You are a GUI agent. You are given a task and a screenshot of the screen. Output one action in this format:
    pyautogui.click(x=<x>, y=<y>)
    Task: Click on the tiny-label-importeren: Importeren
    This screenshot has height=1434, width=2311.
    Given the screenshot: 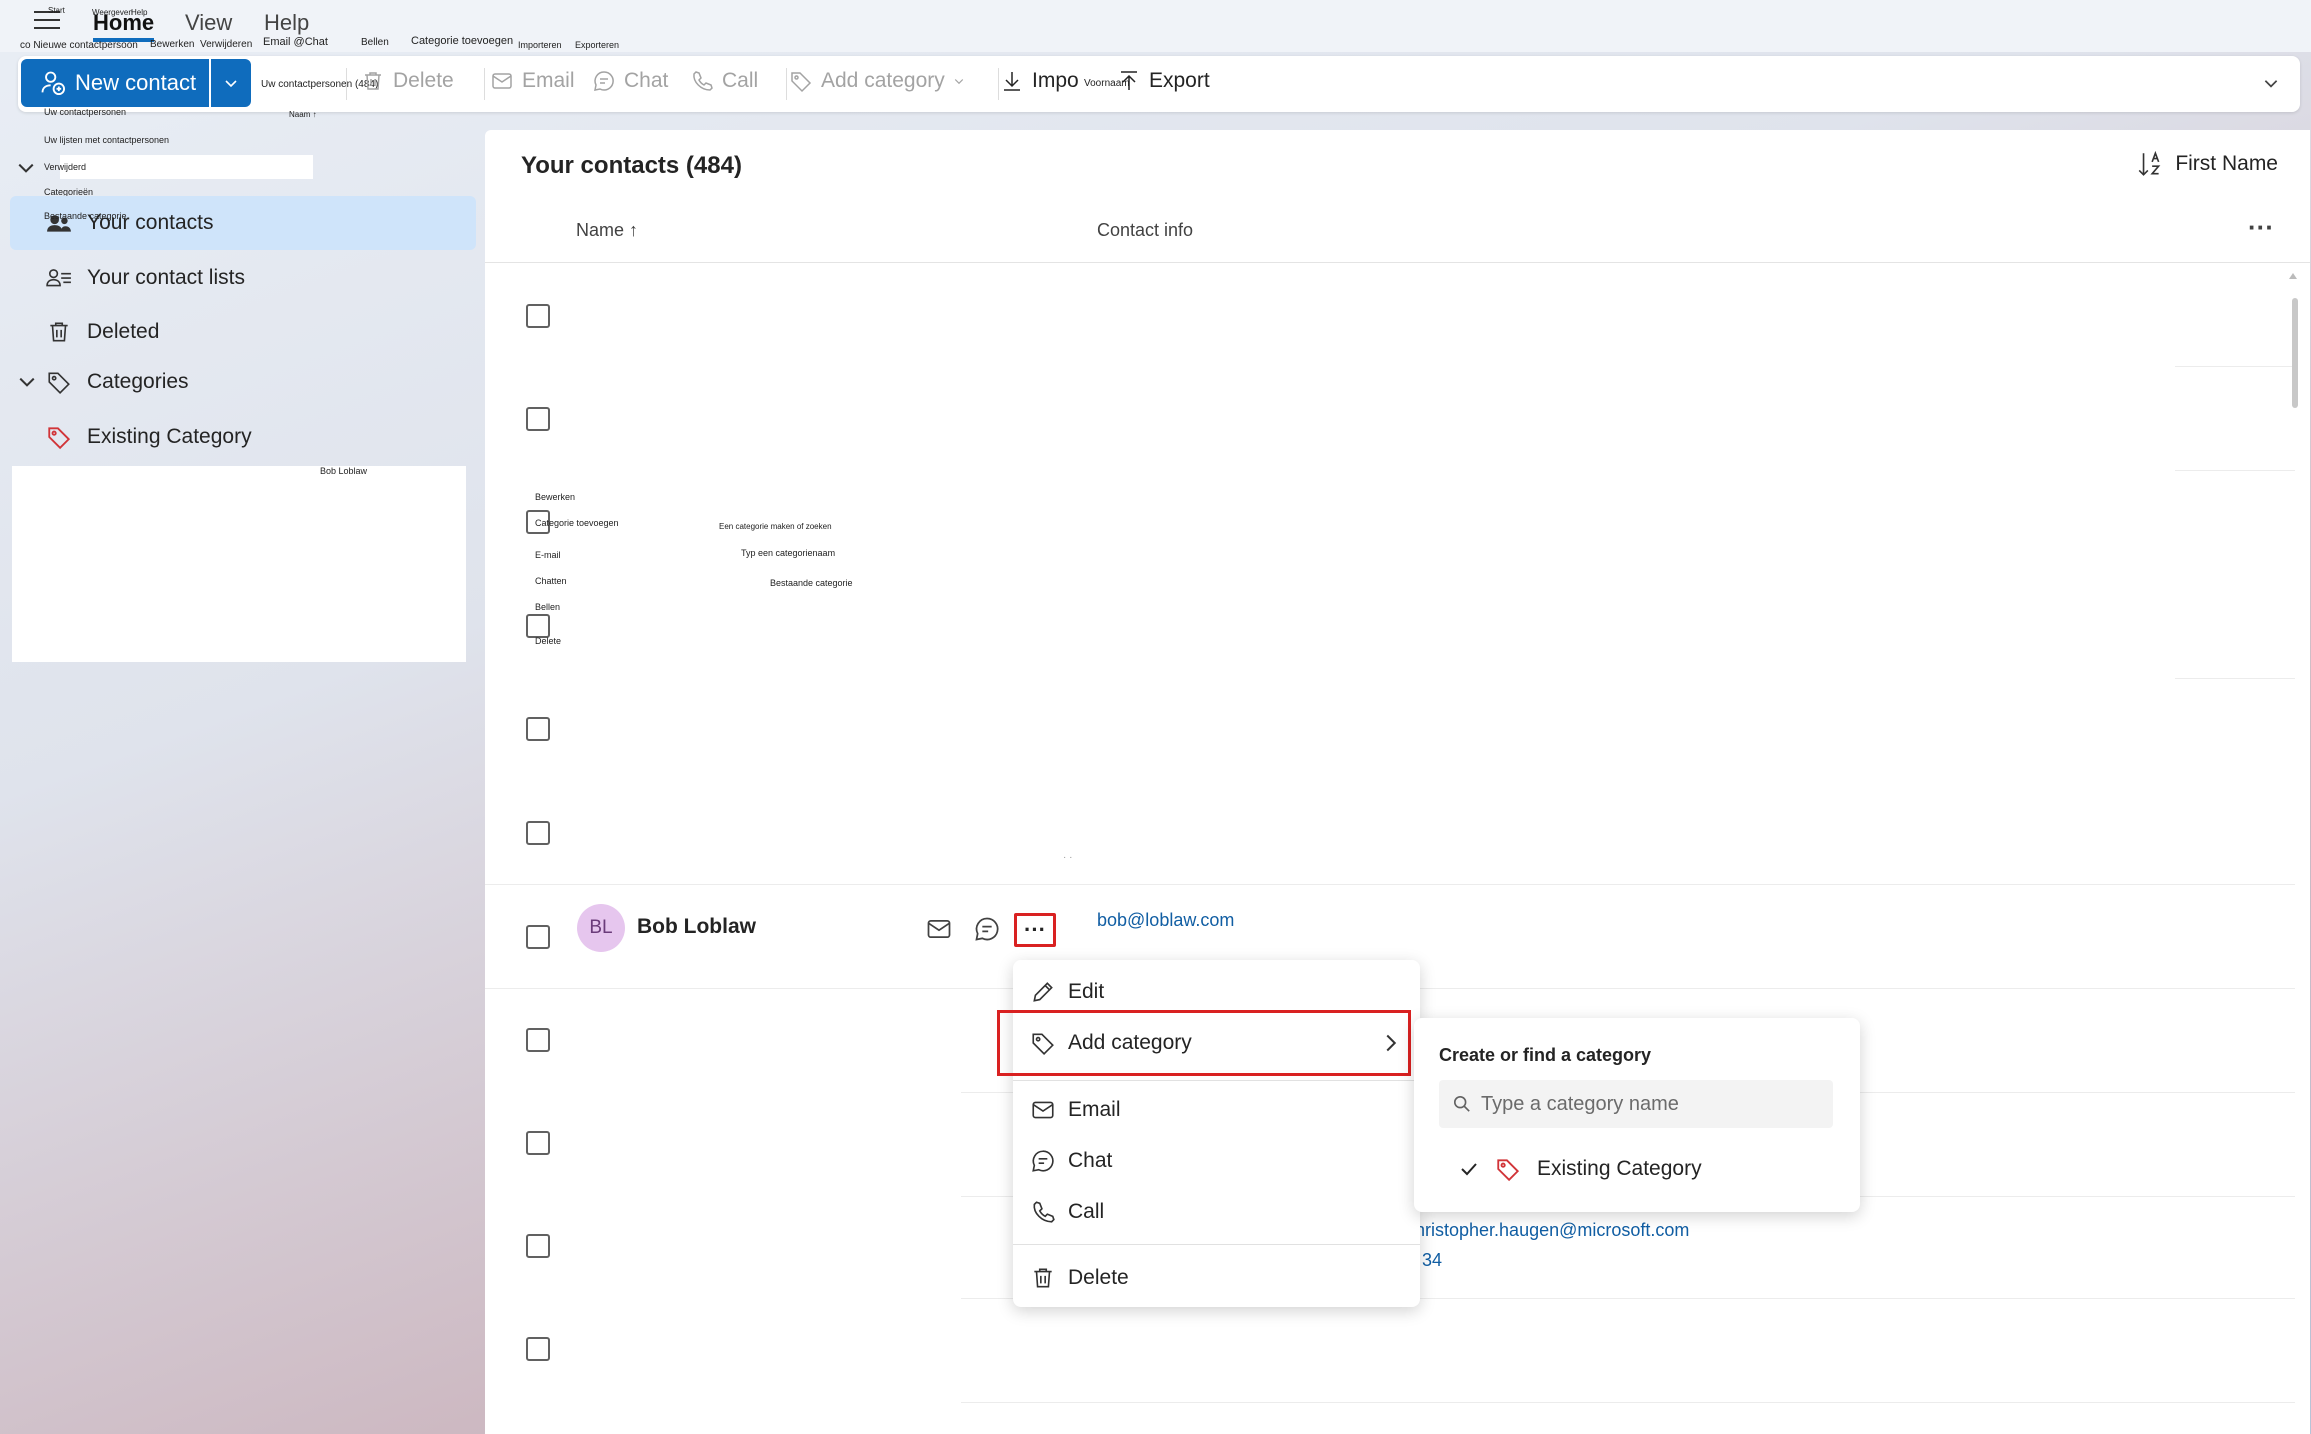 What is the action you would take?
    pyautogui.click(x=540, y=45)
    